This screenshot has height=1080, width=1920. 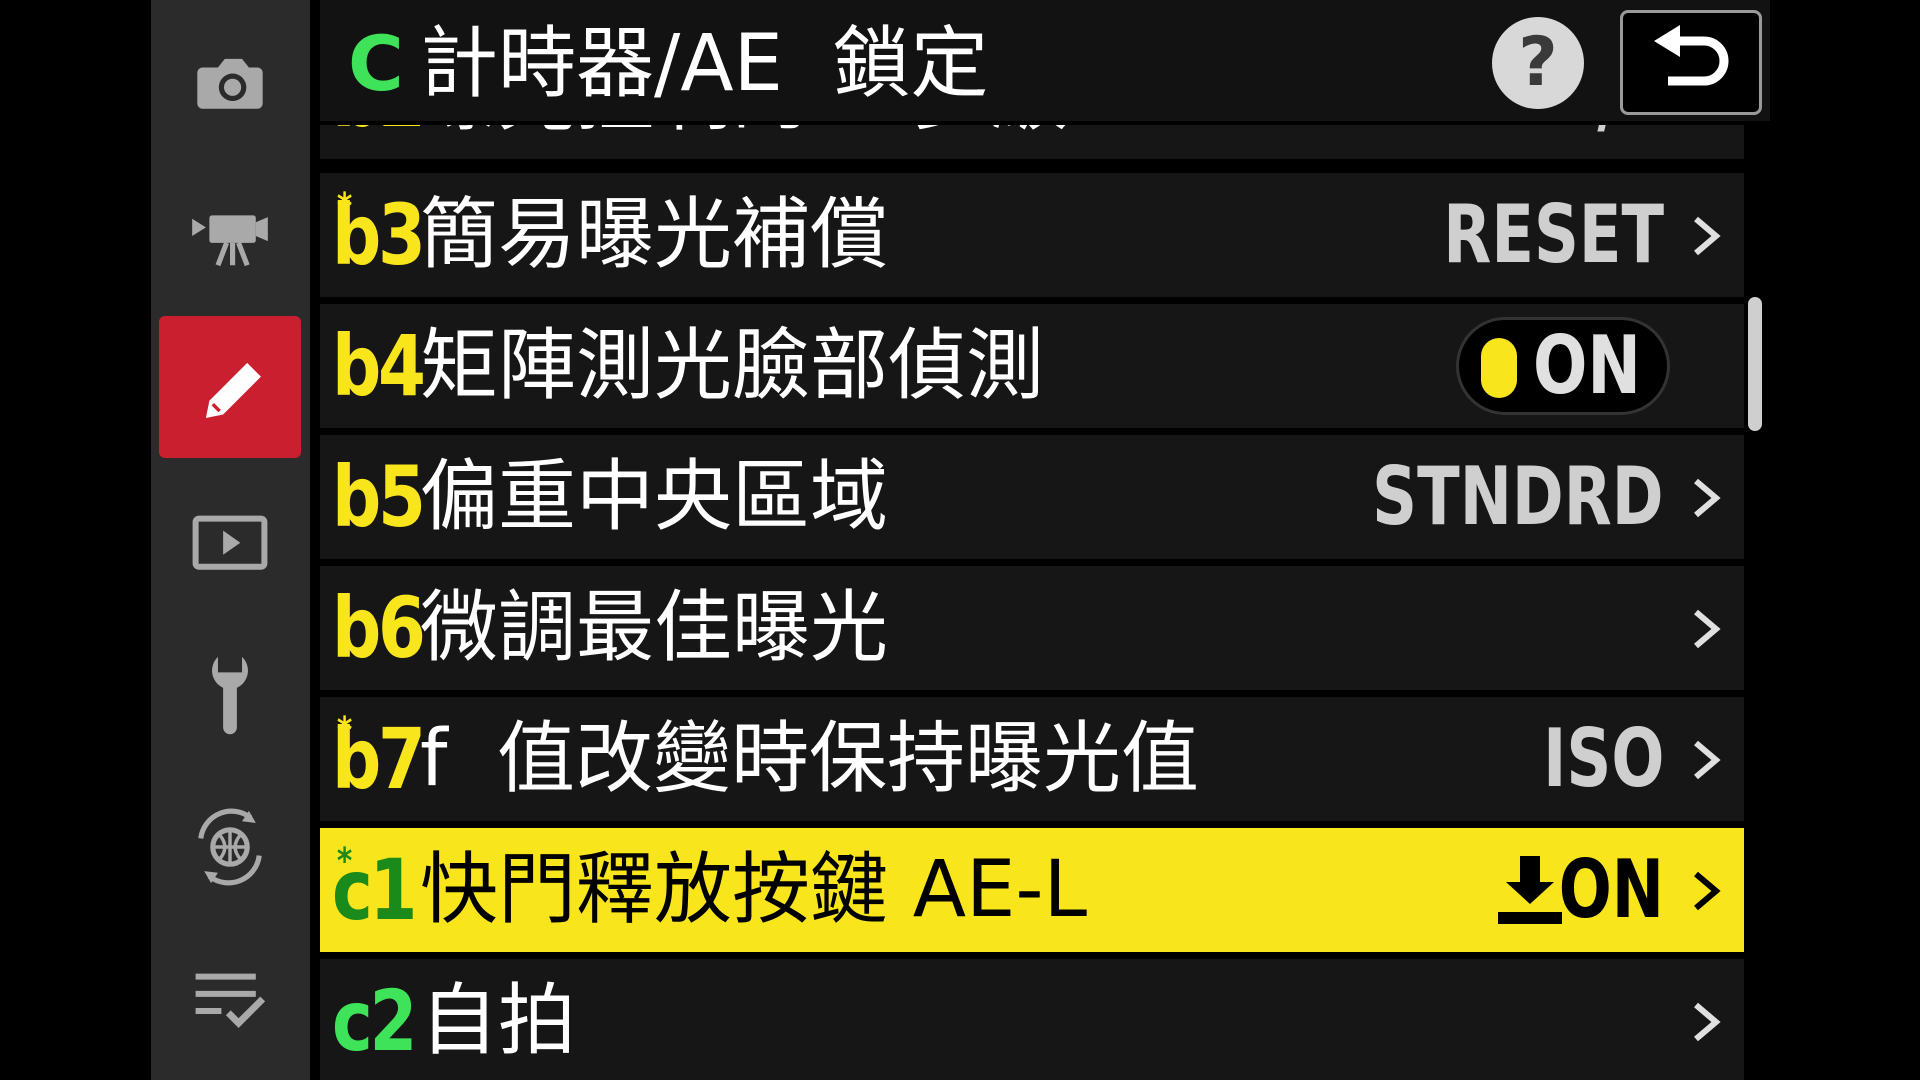 I want to click on scrollbar-thumb, so click(x=1755, y=364).